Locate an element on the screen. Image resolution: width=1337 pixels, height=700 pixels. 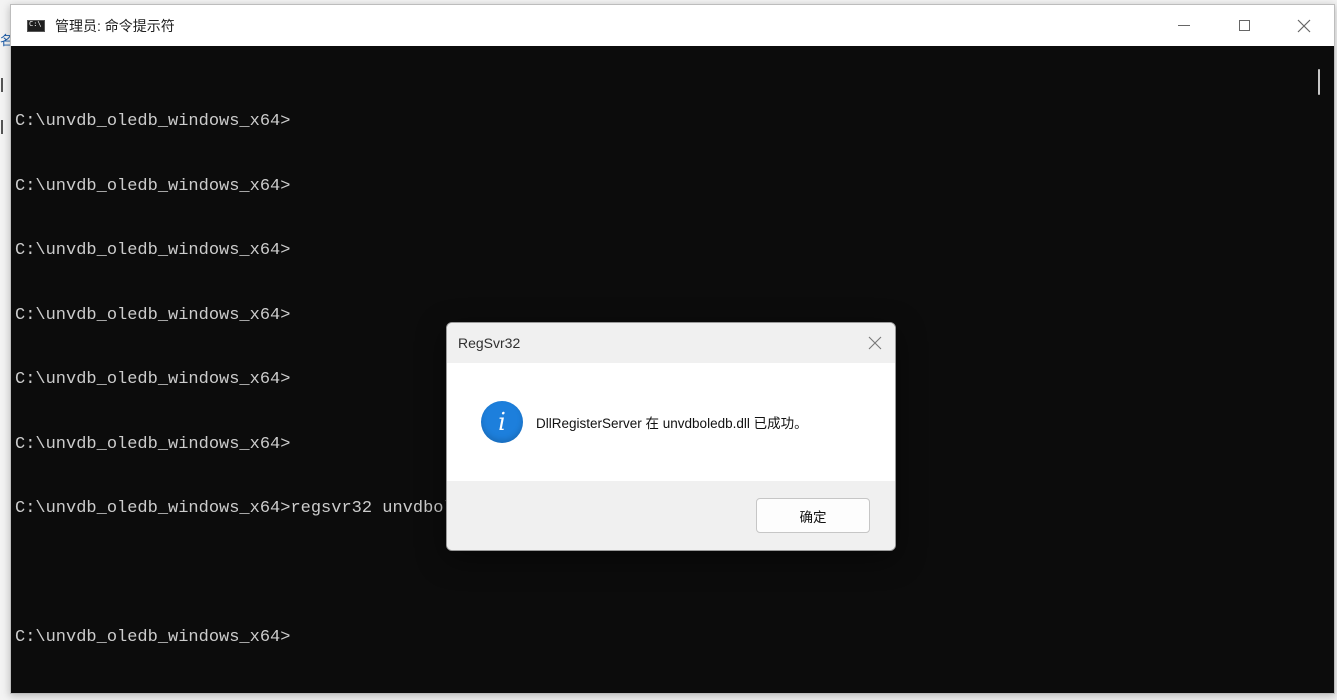
info-icon: i is located at coordinates (502, 422).